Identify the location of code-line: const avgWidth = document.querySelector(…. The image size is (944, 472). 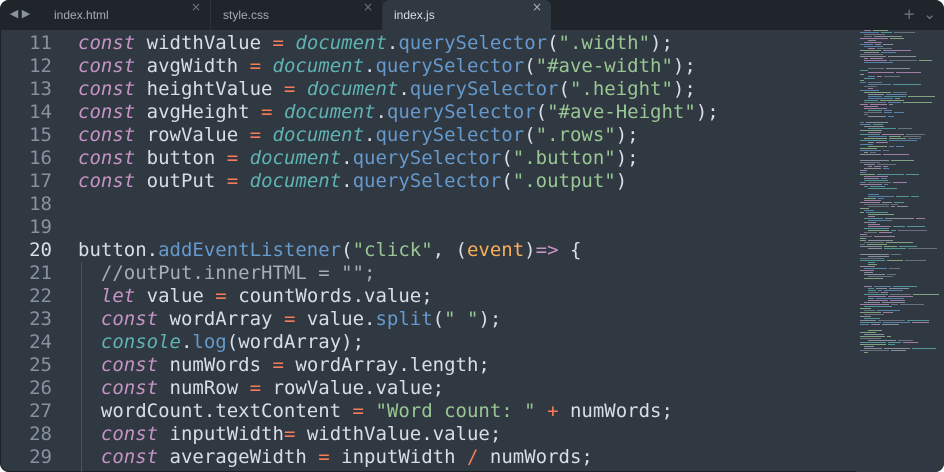
(387, 66).